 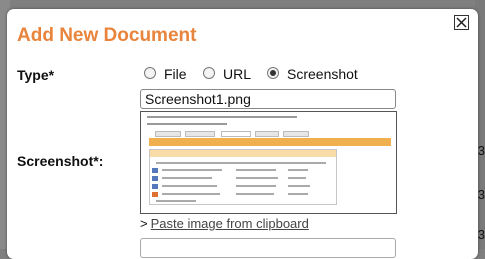 What do you see at coordinates (175, 74) in the screenshot?
I see `radio-file-label: File` at bounding box center [175, 74].